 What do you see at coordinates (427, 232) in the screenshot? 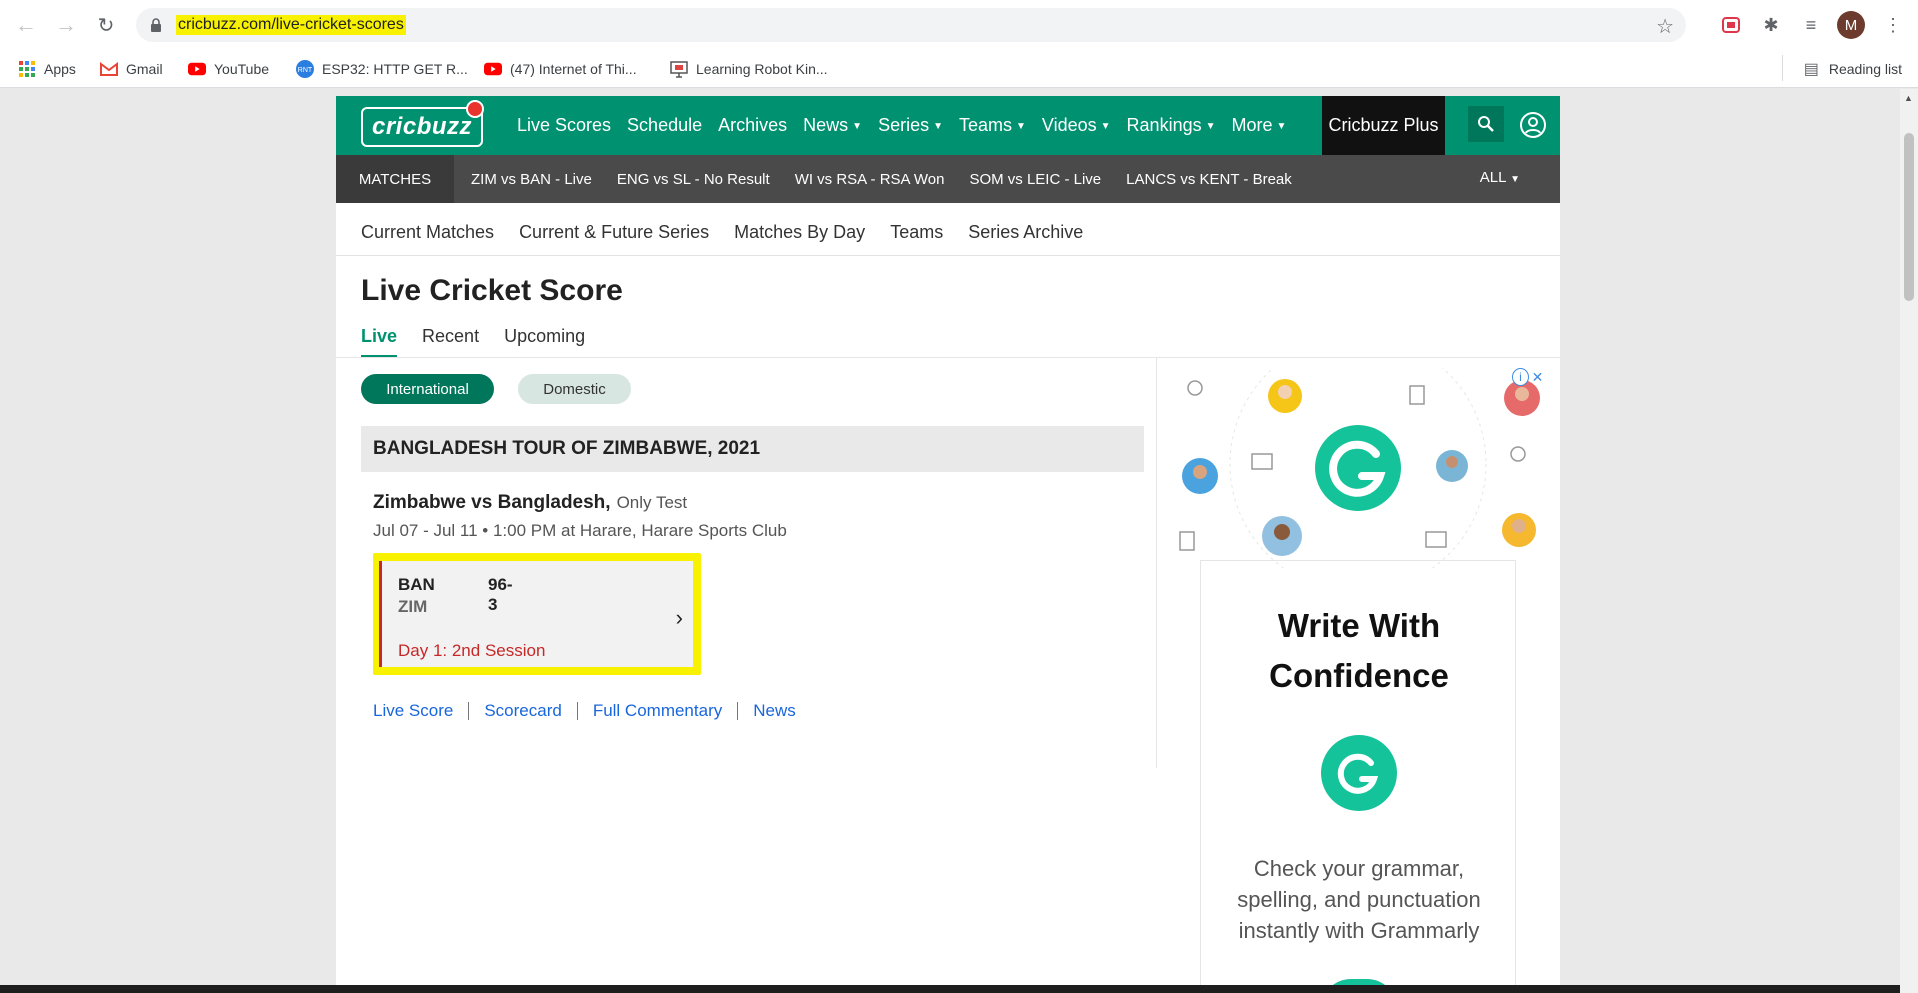
I see `subnav-current-matches: Current Matches` at bounding box center [427, 232].